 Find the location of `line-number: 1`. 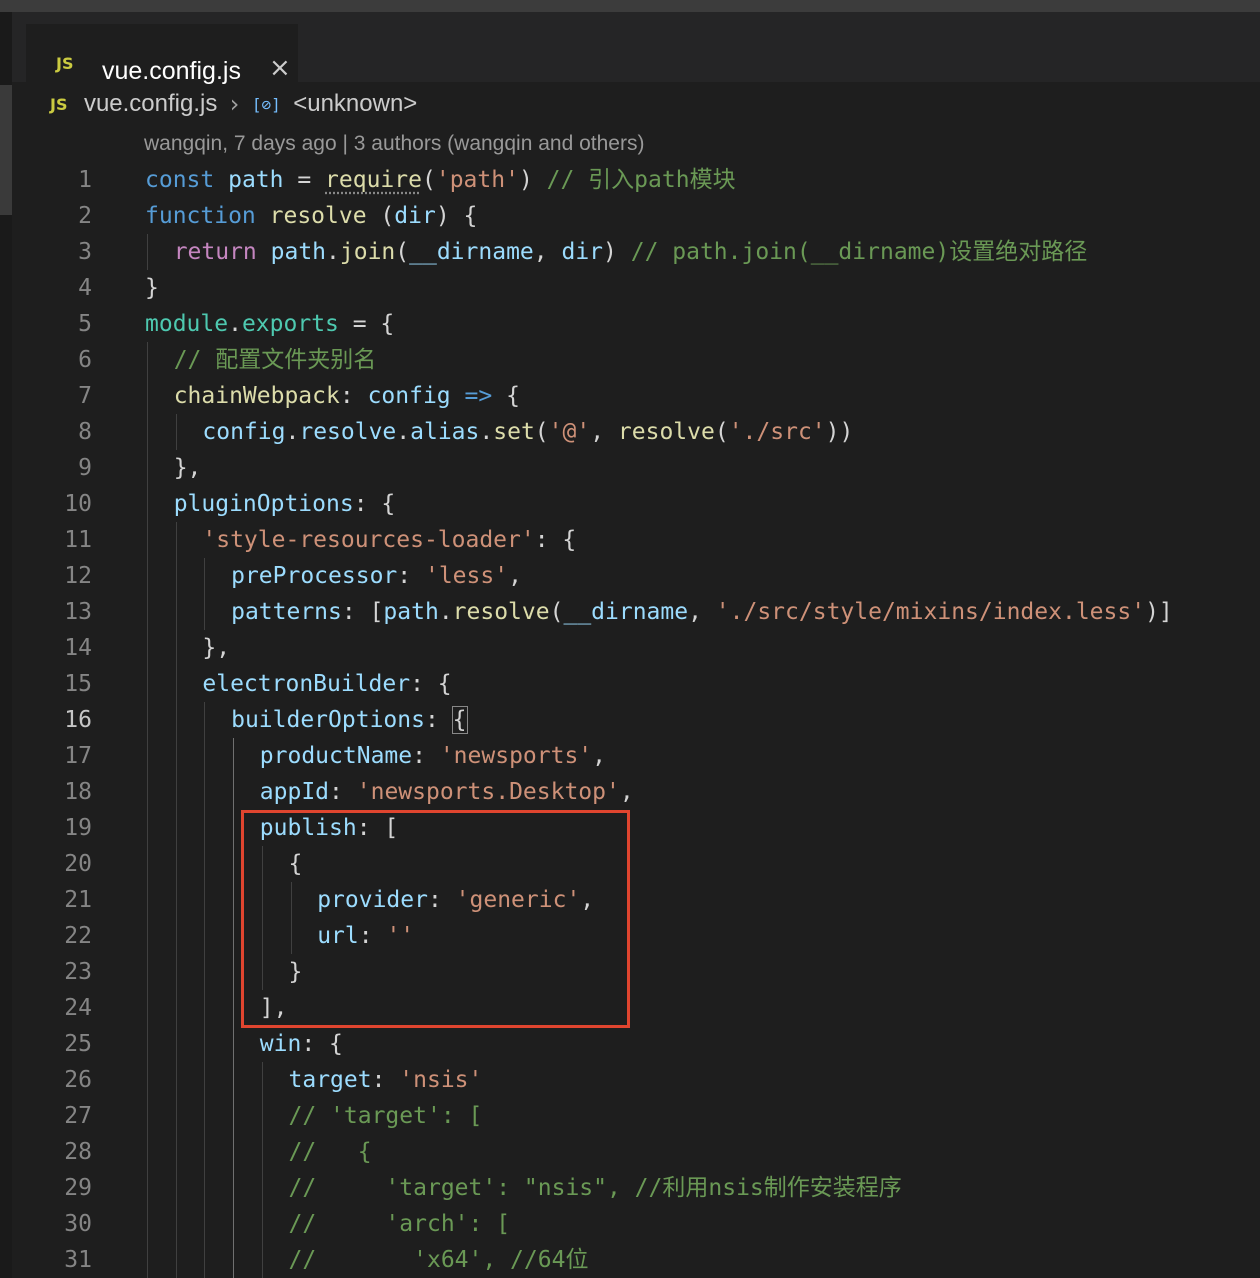

line-number: 1 is located at coordinates (85, 180).